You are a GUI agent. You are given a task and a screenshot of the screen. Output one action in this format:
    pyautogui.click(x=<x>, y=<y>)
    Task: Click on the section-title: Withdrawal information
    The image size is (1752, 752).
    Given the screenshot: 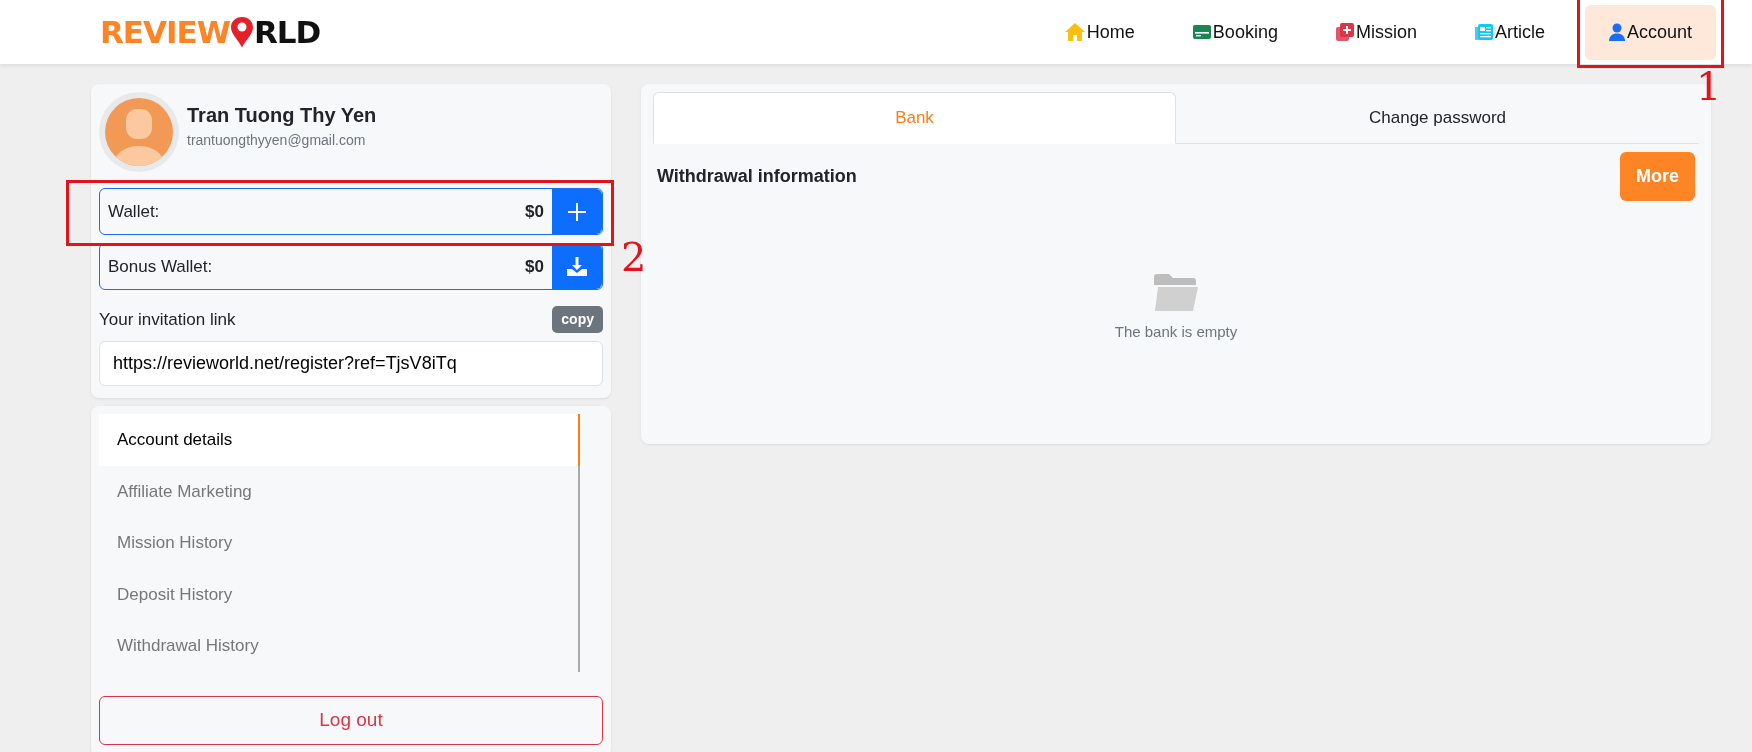 What is the action you would take?
    pyautogui.click(x=757, y=176)
    